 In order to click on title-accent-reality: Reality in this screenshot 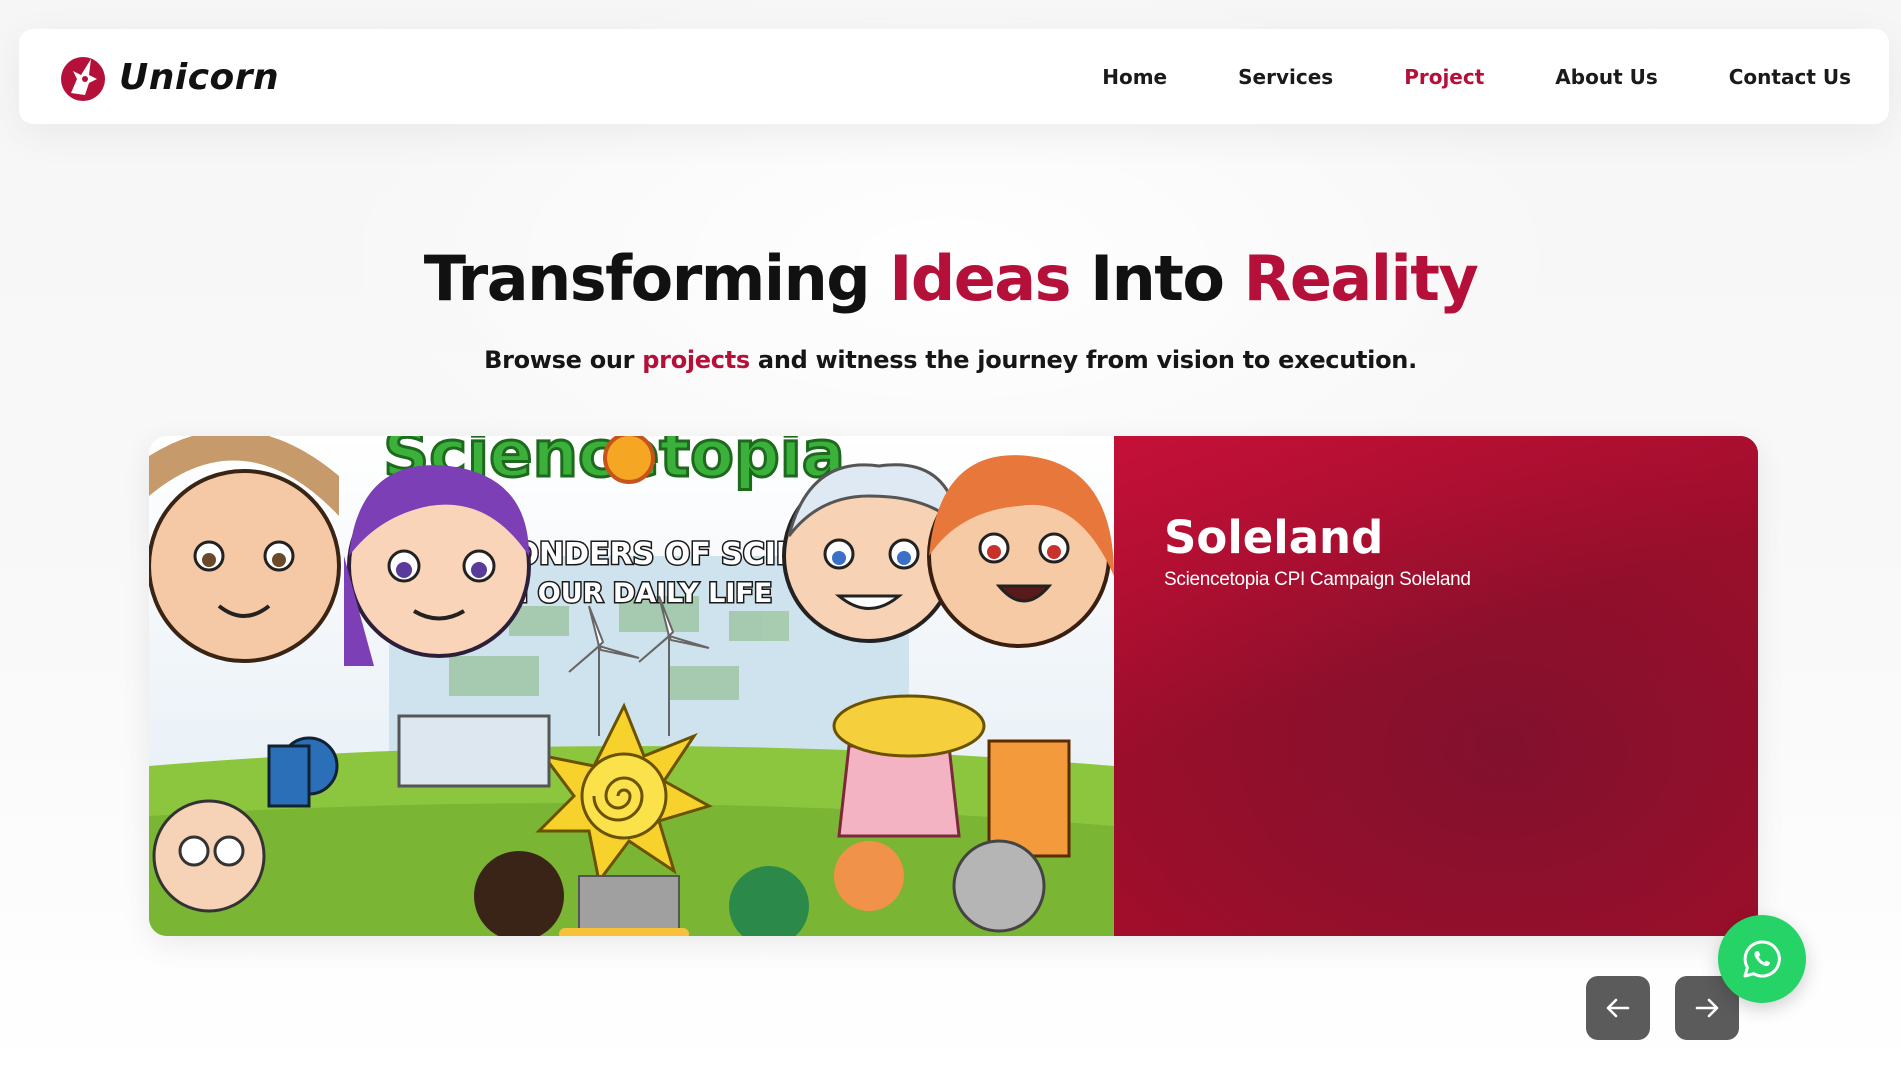, I will do `click(1361, 278)`.